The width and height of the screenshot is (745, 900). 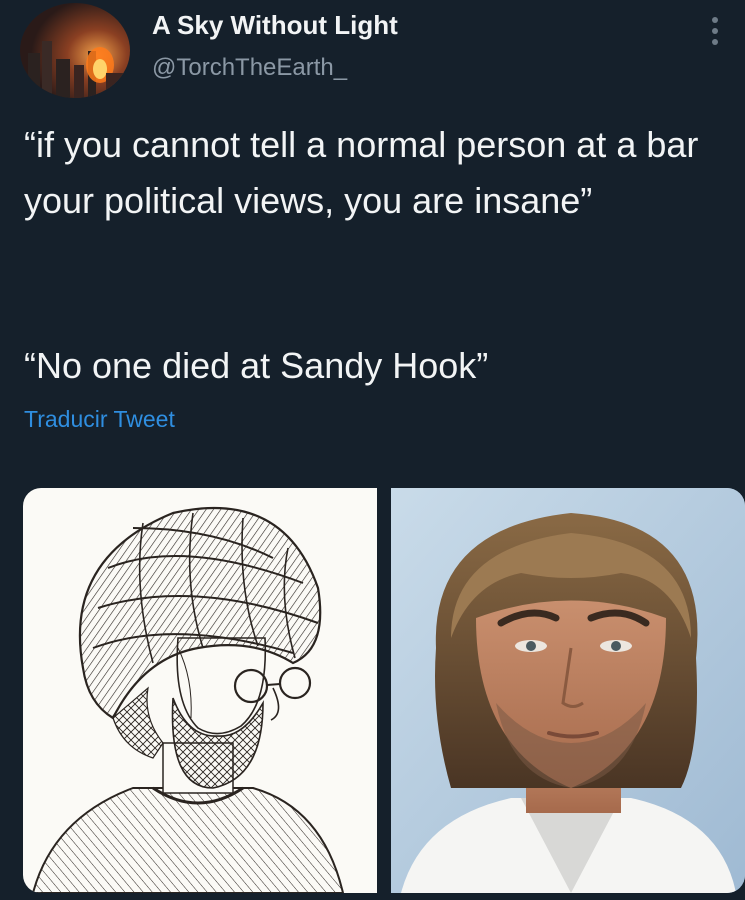 I want to click on tweet-text-paragraph-2: “No one died at Sandy Hook”, so click(x=256, y=365).